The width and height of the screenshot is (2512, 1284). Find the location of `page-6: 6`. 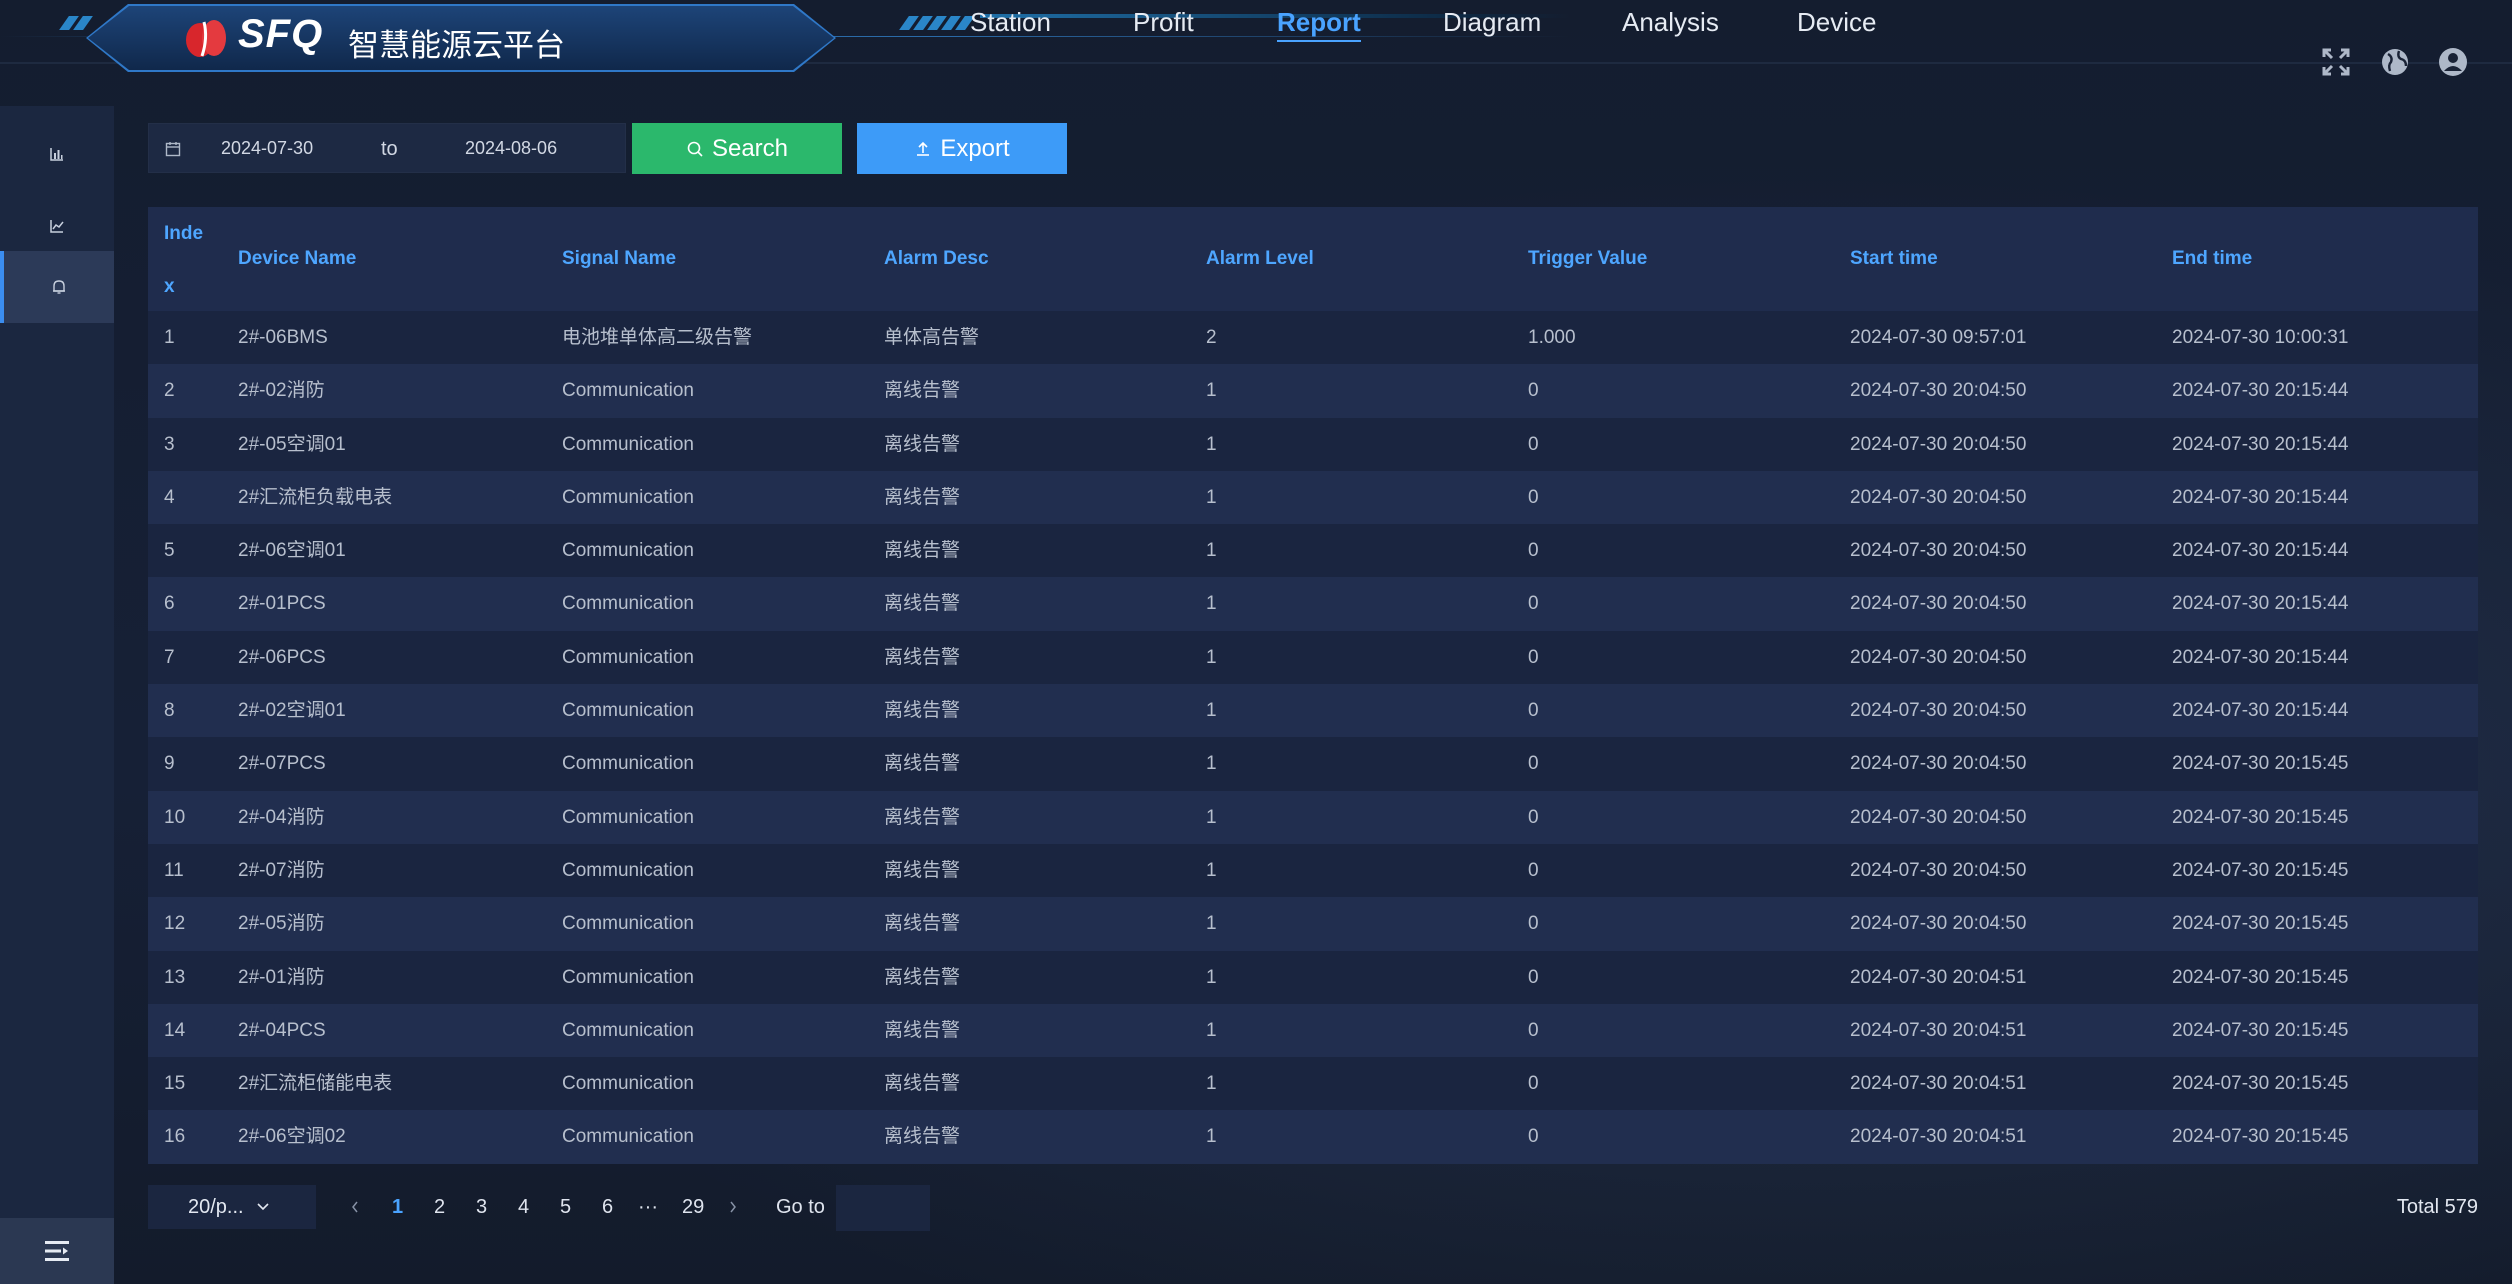

page-6: 6 is located at coordinates (607, 1207).